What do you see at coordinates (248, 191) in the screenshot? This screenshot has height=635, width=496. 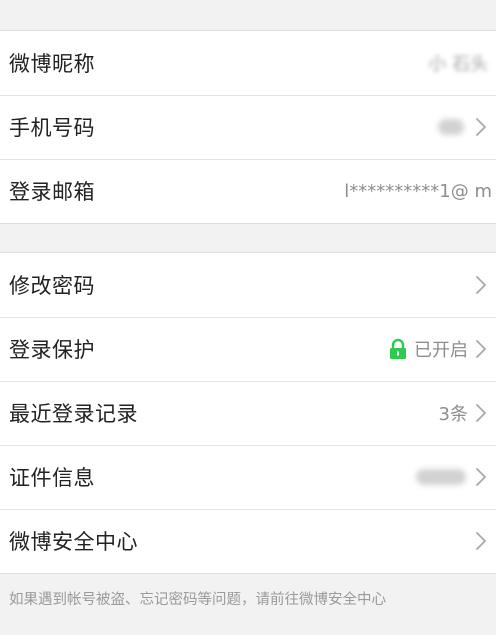 I see `email-row: 登录邮箱 l**********1@ m` at bounding box center [248, 191].